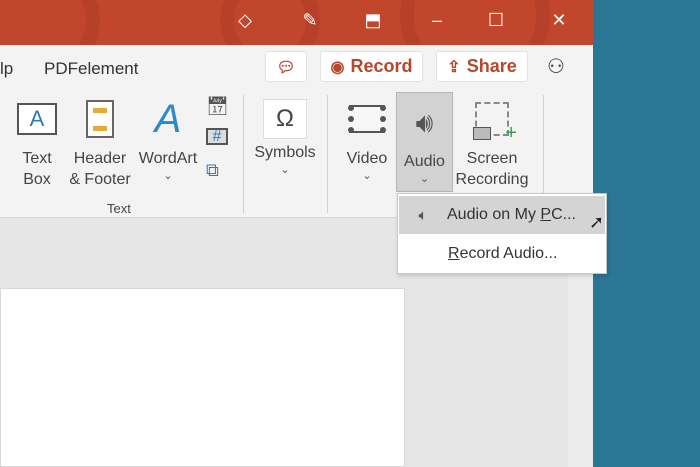 This screenshot has height=467, width=700. What do you see at coordinates (367, 119) in the screenshot?
I see `film-icon` at bounding box center [367, 119].